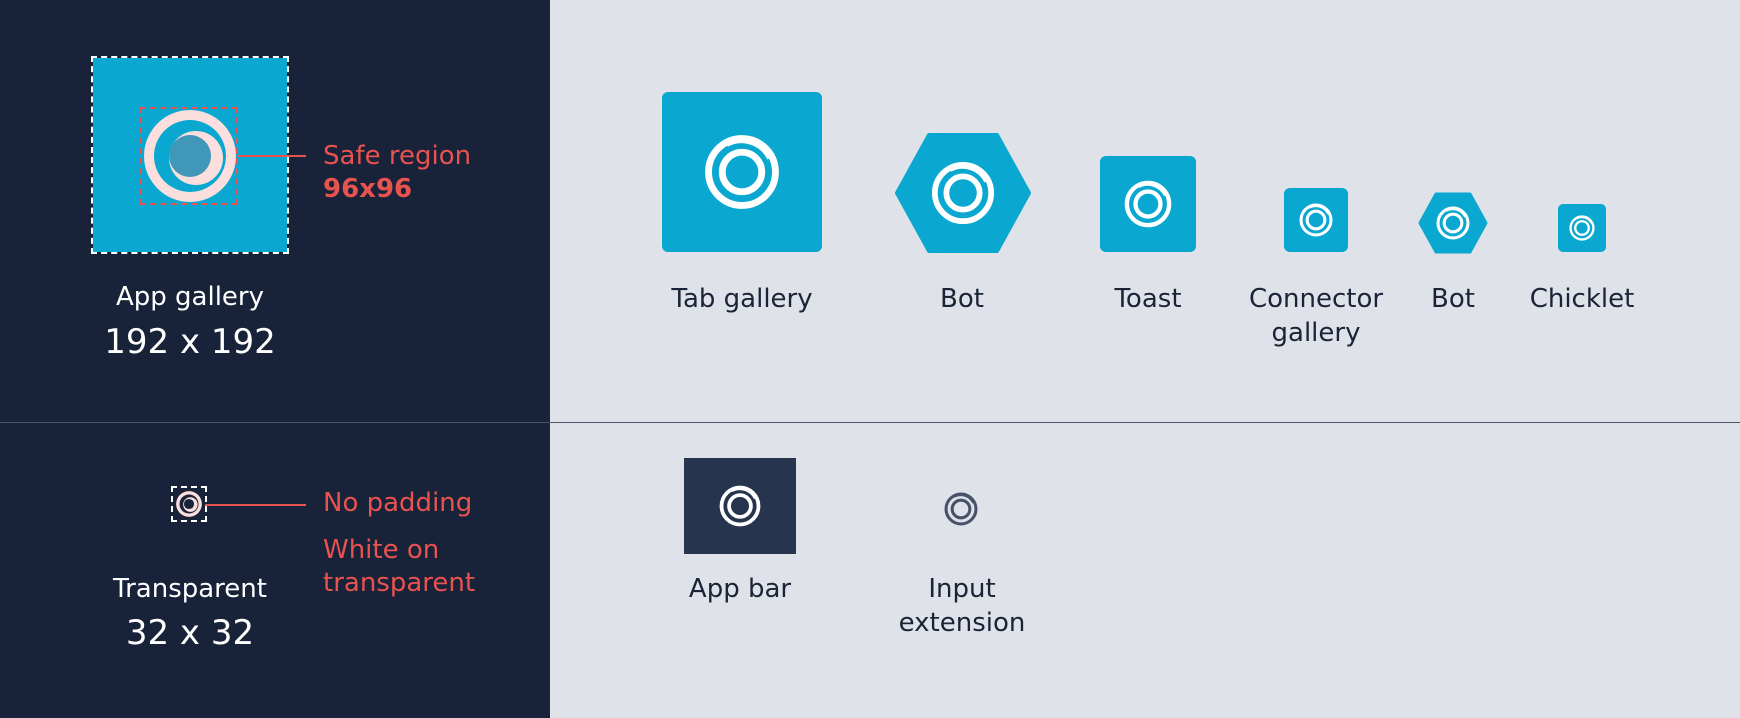 The width and height of the screenshot is (1740, 718). Describe the element at coordinates (368, 189) in the screenshot. I see `safe-region-size: 96x96` at that location.